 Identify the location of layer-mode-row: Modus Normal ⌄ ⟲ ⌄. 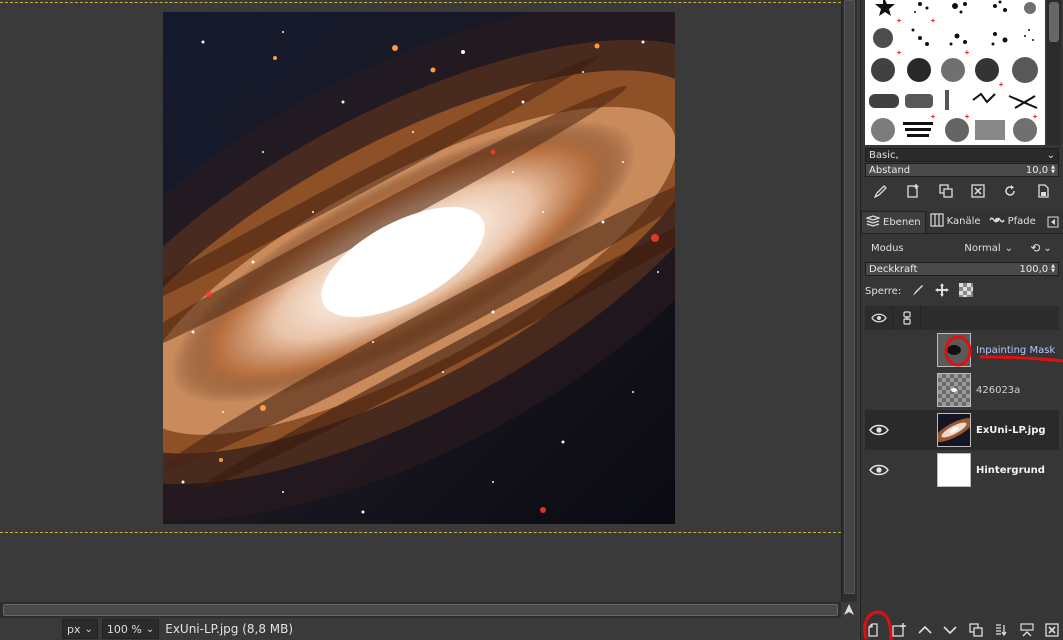
(963, 248).